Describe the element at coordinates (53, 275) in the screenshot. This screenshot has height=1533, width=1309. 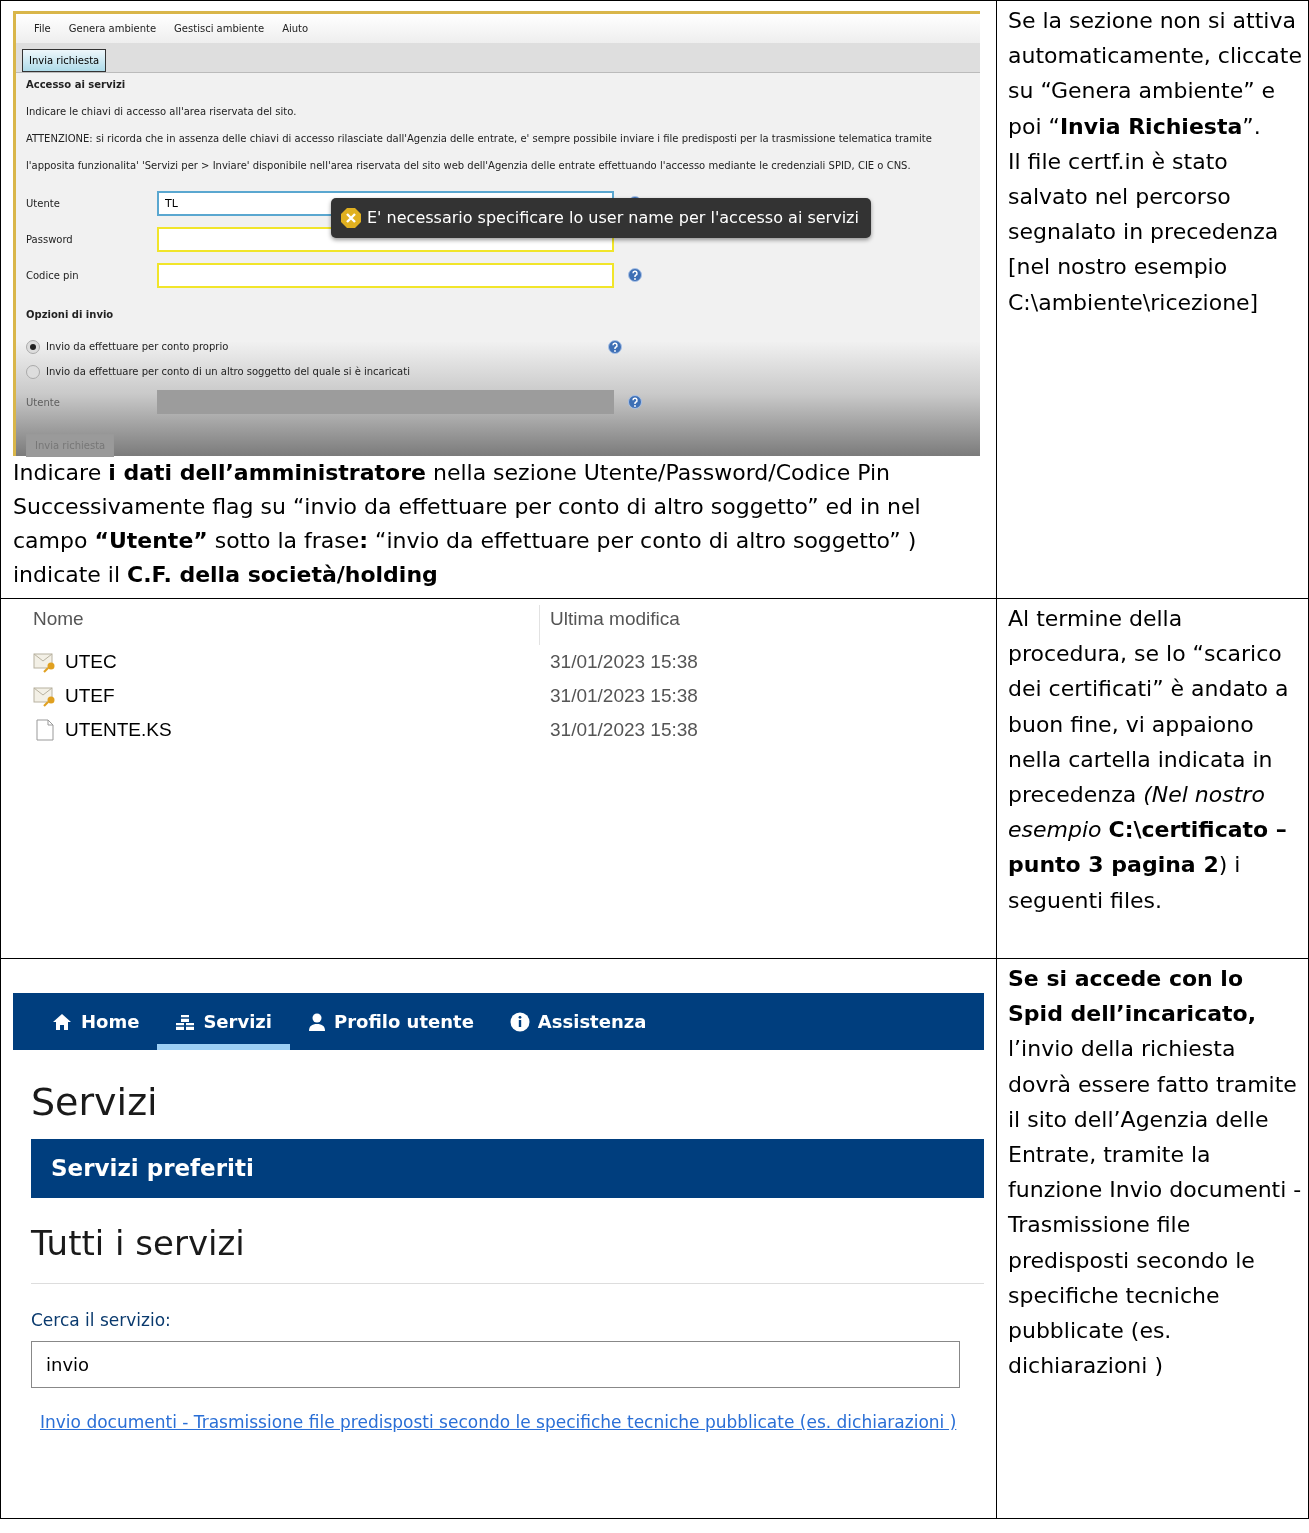
I see `field-label: Codice pin` at that location.